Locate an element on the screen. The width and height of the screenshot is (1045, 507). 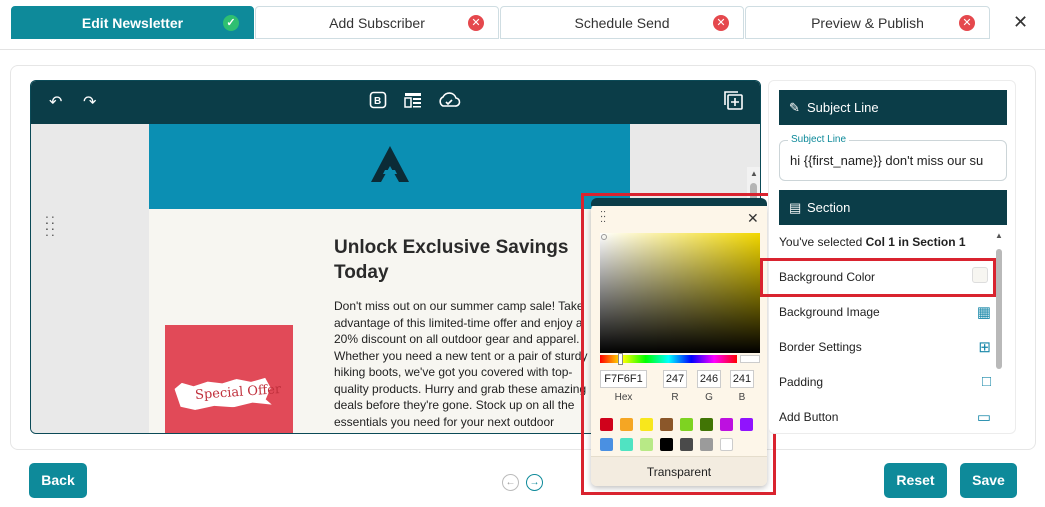
border-settings-row: Border Settings ⊞ is located at coordinates (885, 347).